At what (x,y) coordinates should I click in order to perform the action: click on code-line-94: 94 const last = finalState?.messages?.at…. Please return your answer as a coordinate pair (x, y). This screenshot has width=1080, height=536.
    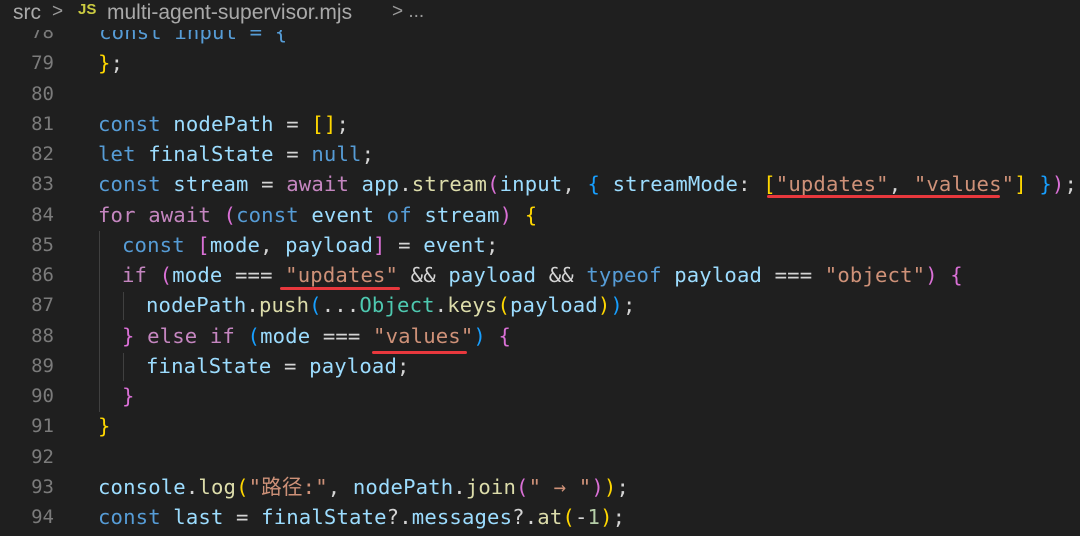
    Looking at the image, I should click on (540, 517).